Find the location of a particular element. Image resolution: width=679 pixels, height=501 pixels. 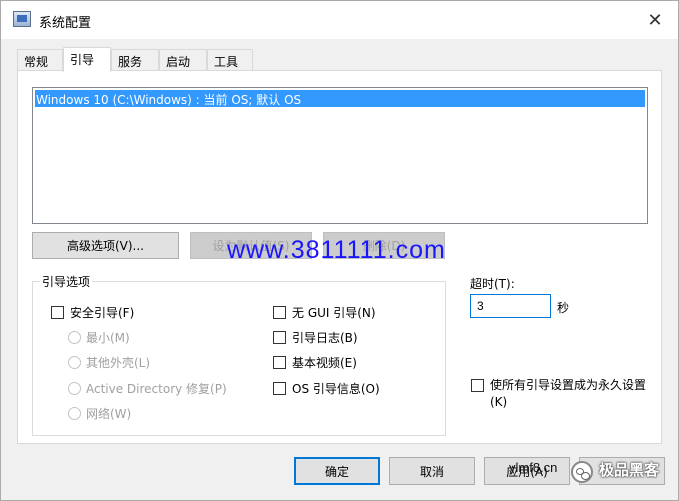

os-boot-info-checkbox: OS 引导信息(O) is located at coordinates (326, 388).